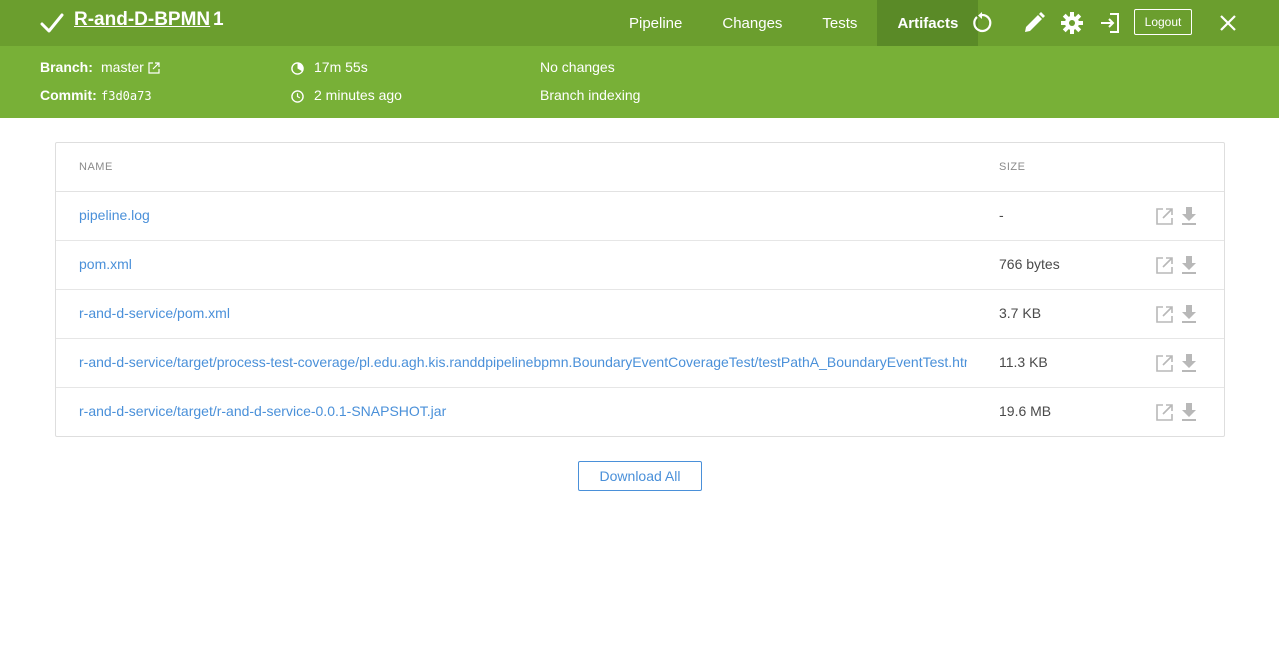  Describe the element at coordinates (640, 167) in the screenshot. I see `table-header: NAME SIZE` at that location.